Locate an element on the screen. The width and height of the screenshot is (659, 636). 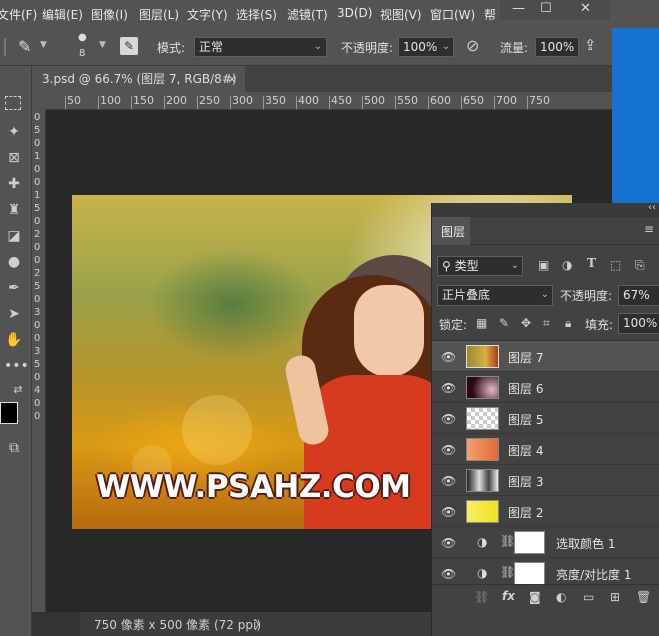
shape-layer-filter-icon: ⬚ is located at coordinates (615, 265).